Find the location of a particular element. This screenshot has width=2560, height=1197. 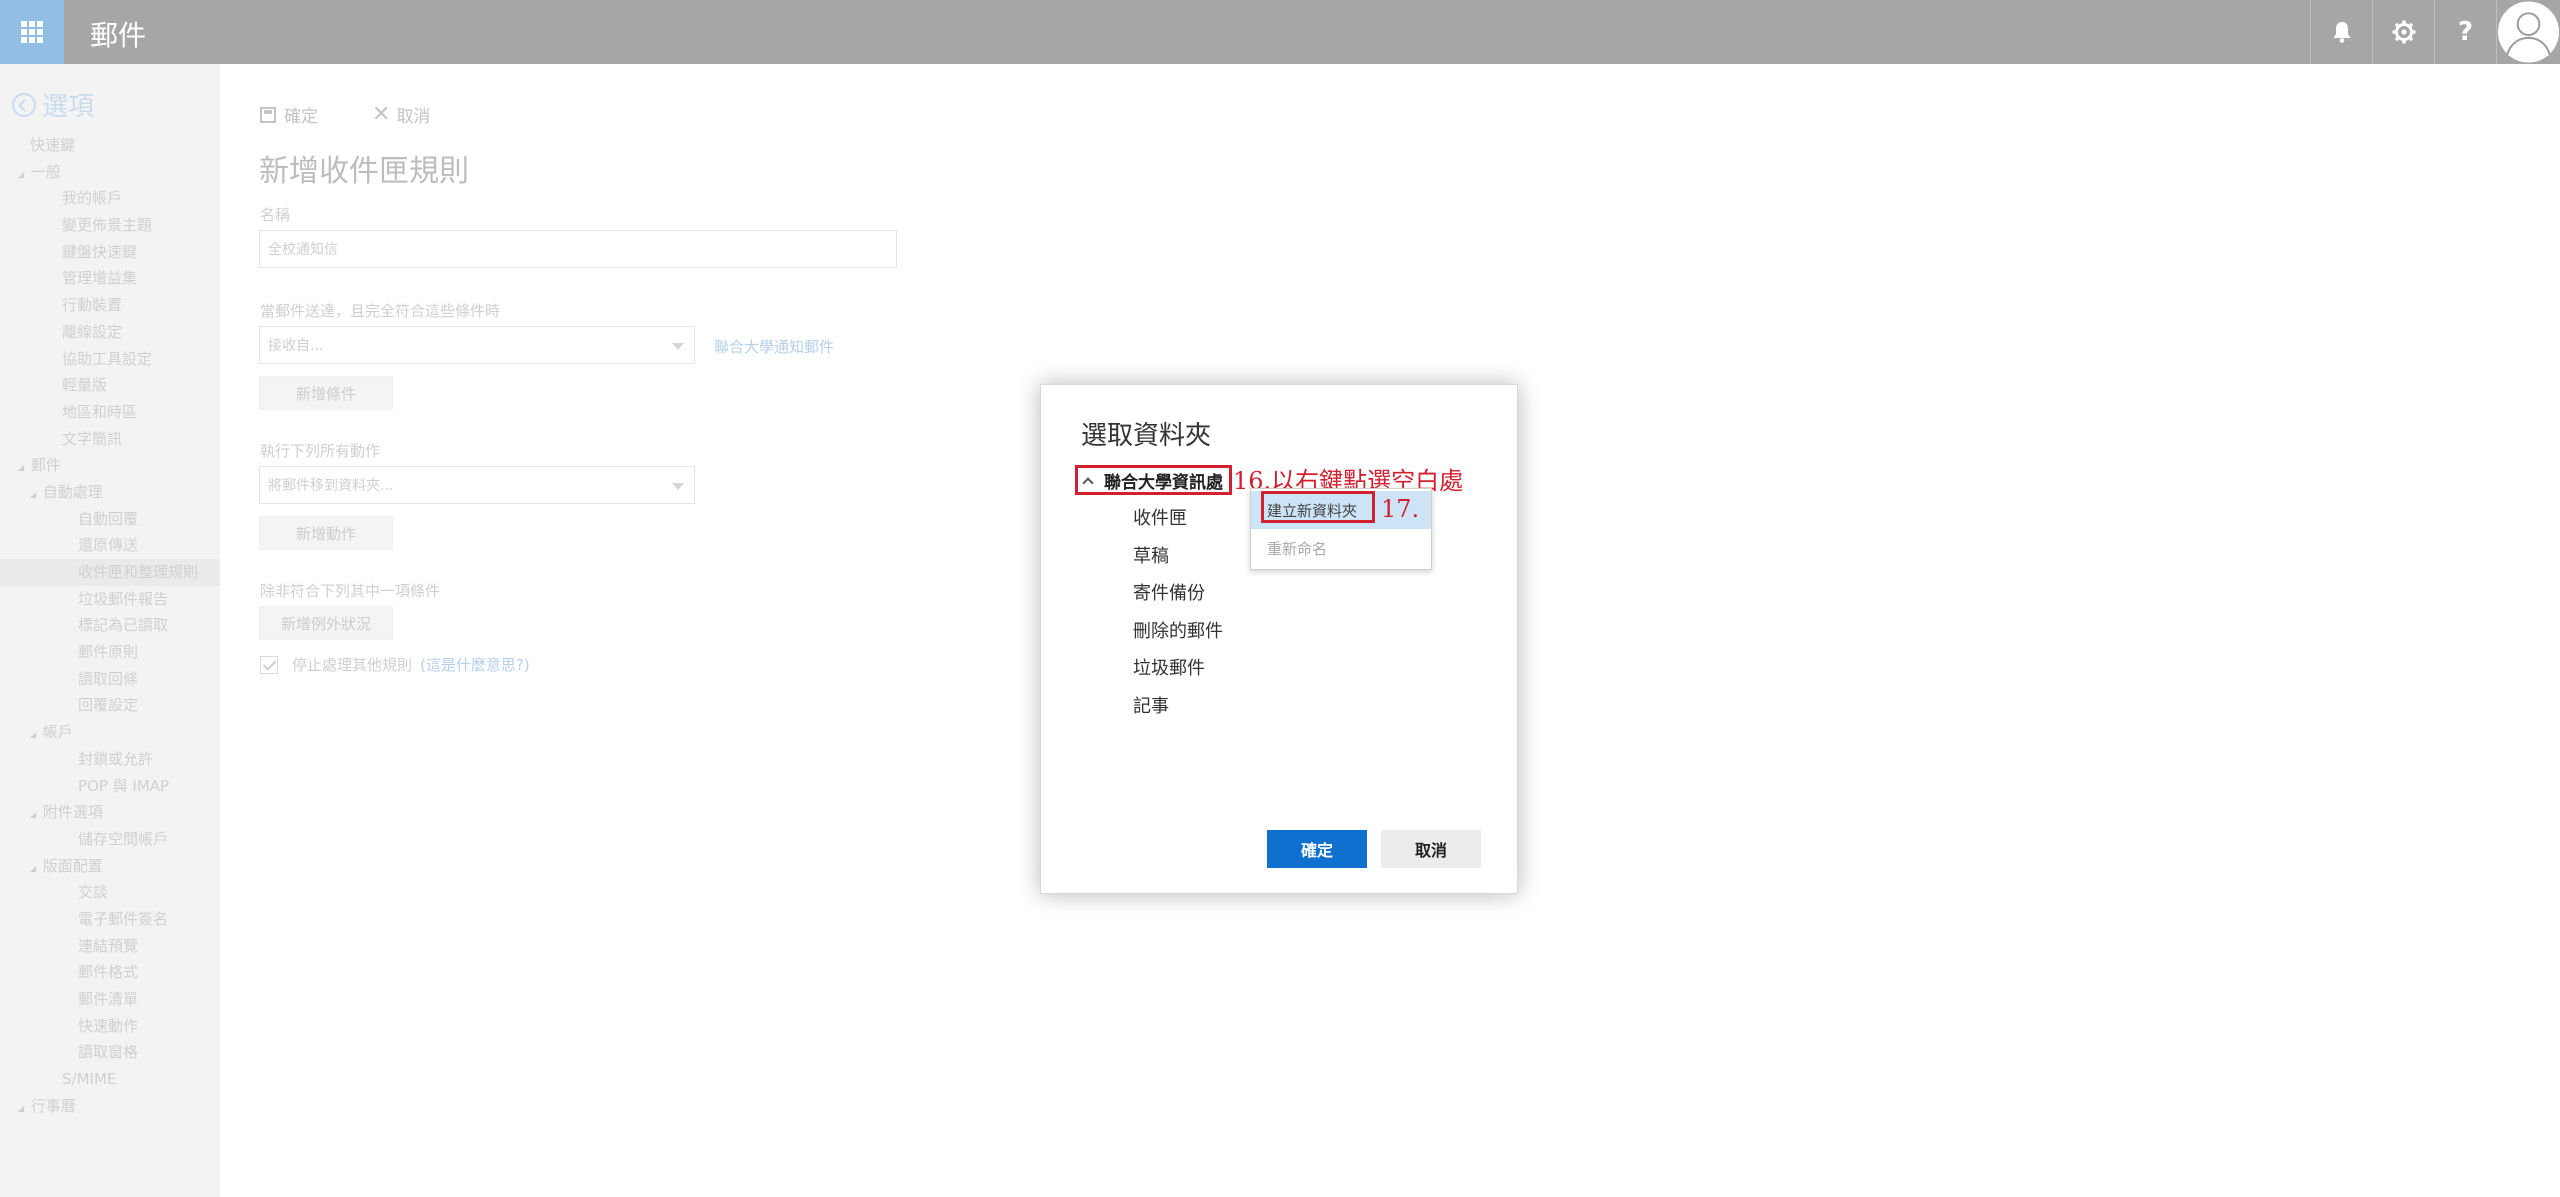

discard-button: ✕ 取消 is located at coordinates (401, 114).